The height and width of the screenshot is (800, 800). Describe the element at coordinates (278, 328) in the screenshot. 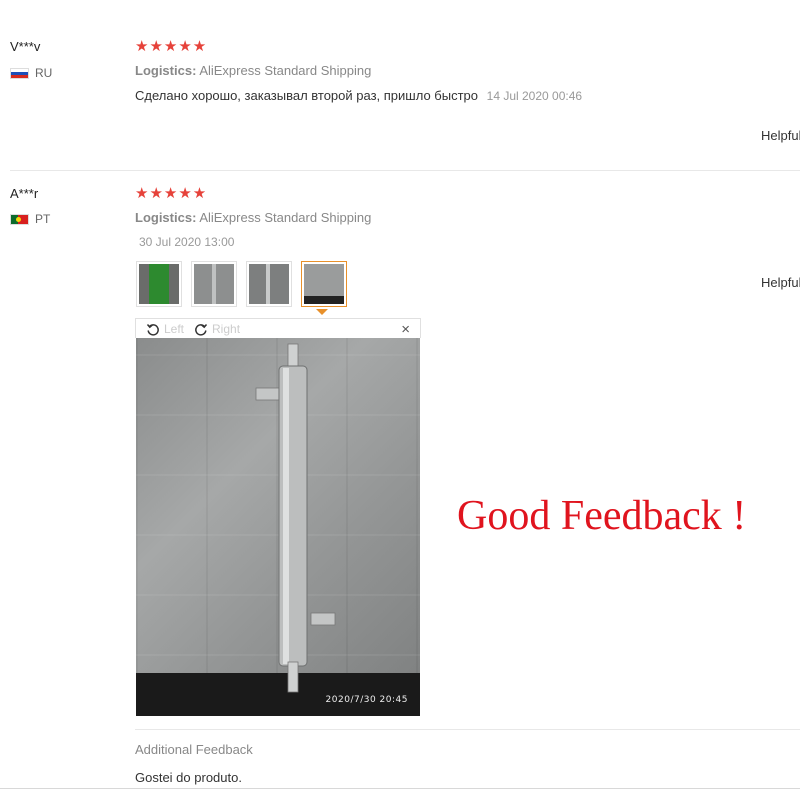

I see `photo-viewer-toolbar: Left Right ×` at that location.